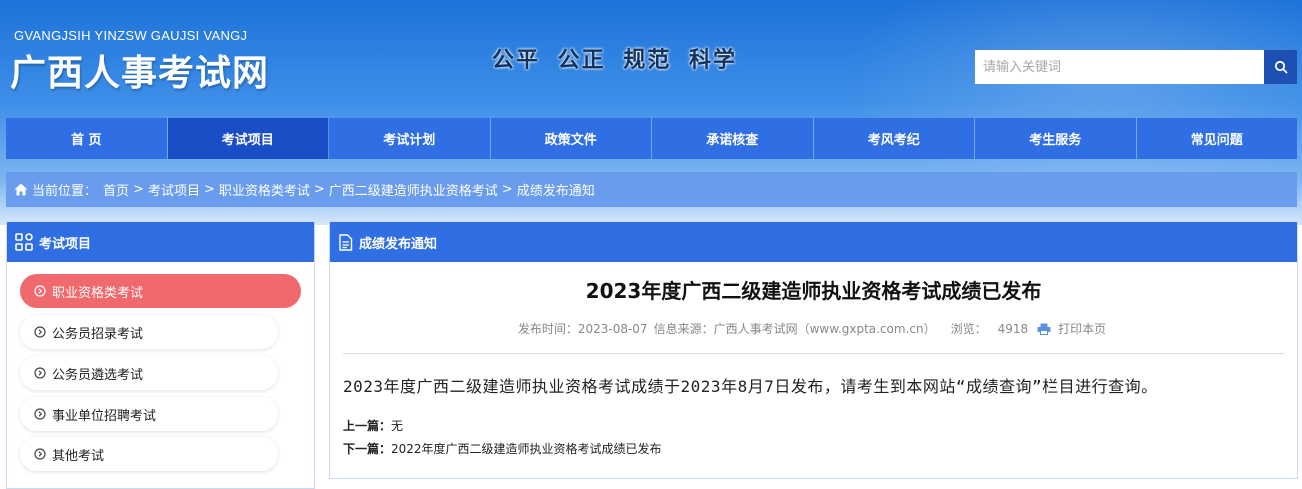 This screenshot has width=1302, height=489. What do you see at coordinates (65, 244) in the screenshot?
I see `sidebar-title: 考试项目` at bounding box center [65, 244].